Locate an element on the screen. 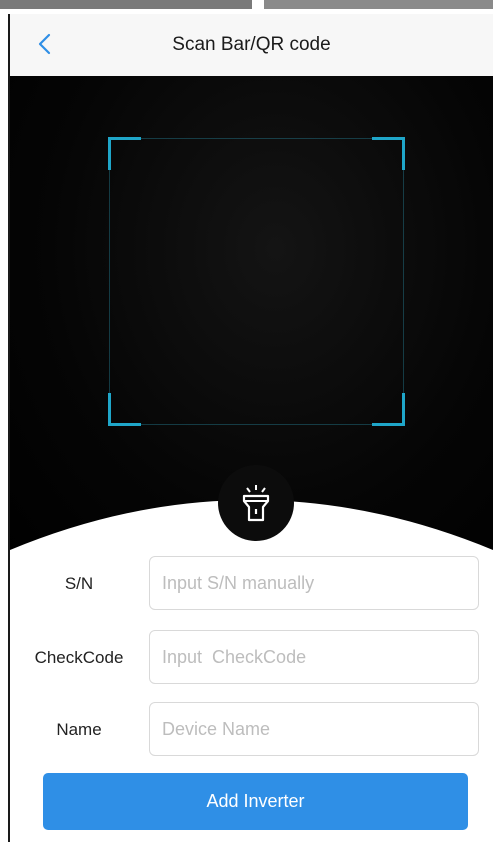 Image resolution: width=493 pixels, height=842 pixels. scan-corner-top-right is located at coordinates (388, 153).